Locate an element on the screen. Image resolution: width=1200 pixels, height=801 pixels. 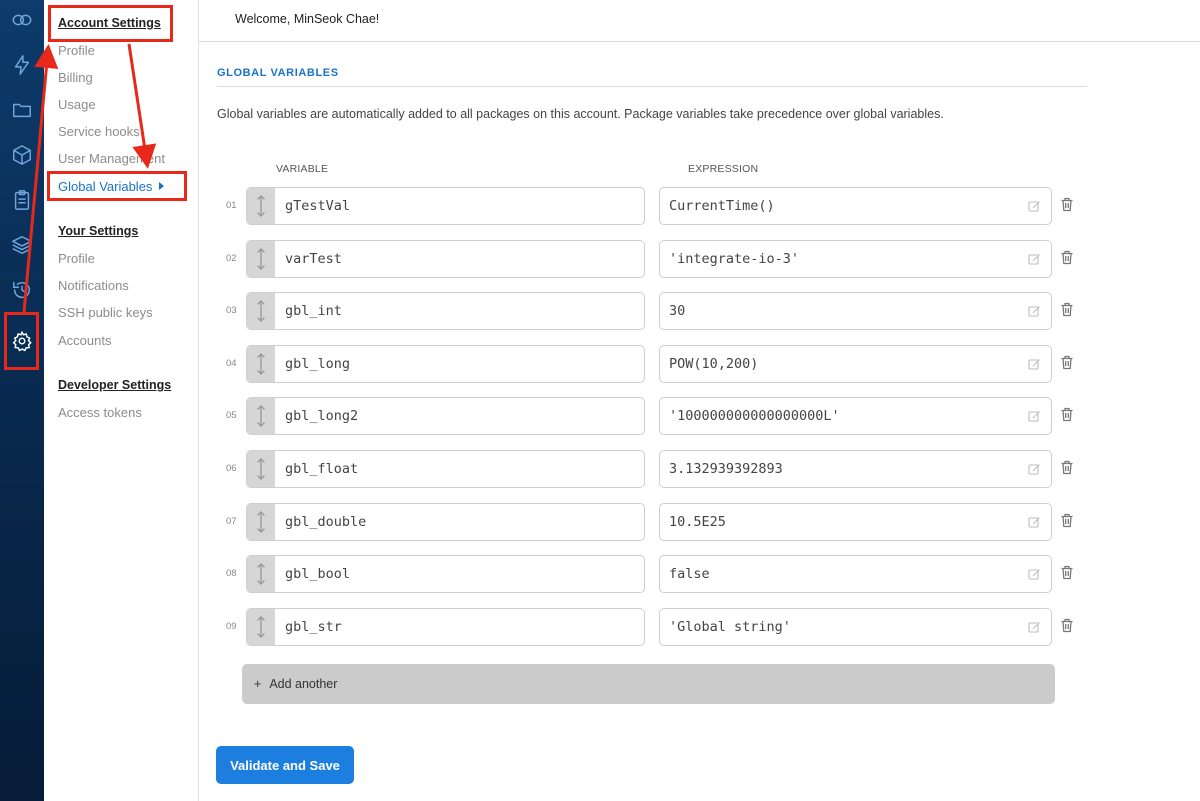
row-number: 09 is located at coordinates (231, 626).